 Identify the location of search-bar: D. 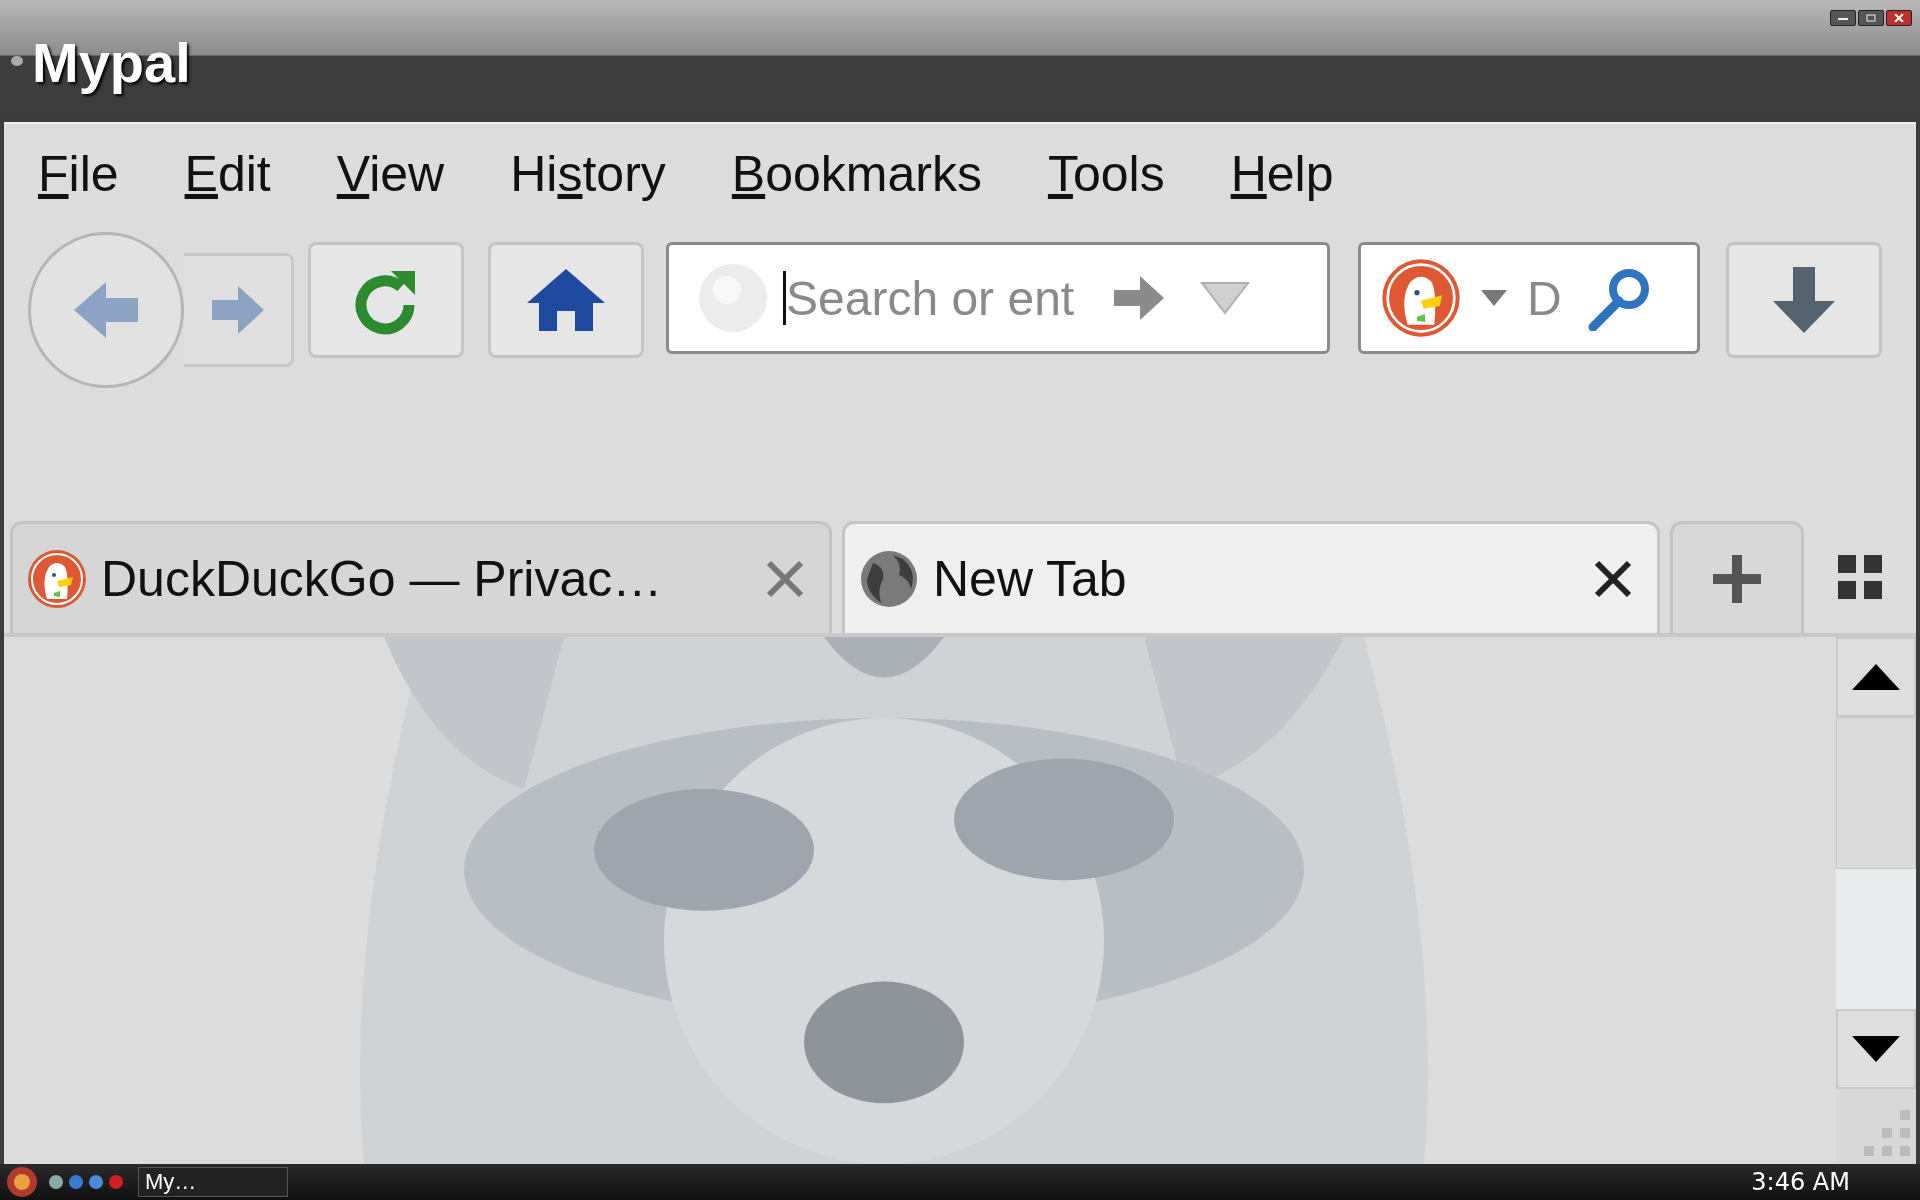
(1529, 298).